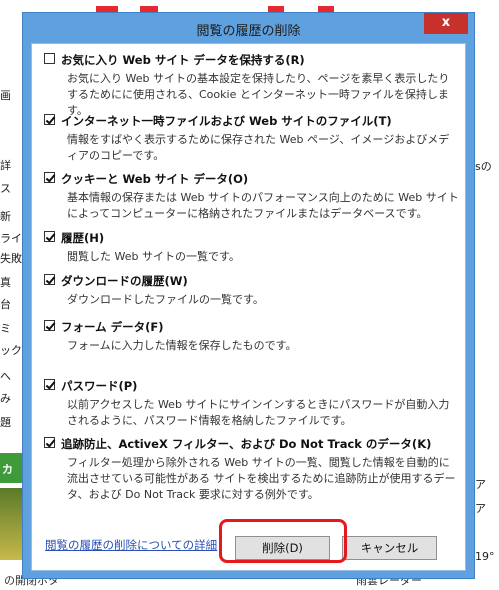 The width and height of the screenshot is (499, 590). What do you see at coordinates (49, 325) in the screenshot?
I see `checkbox-form-data` at bounding box center [49, 325].